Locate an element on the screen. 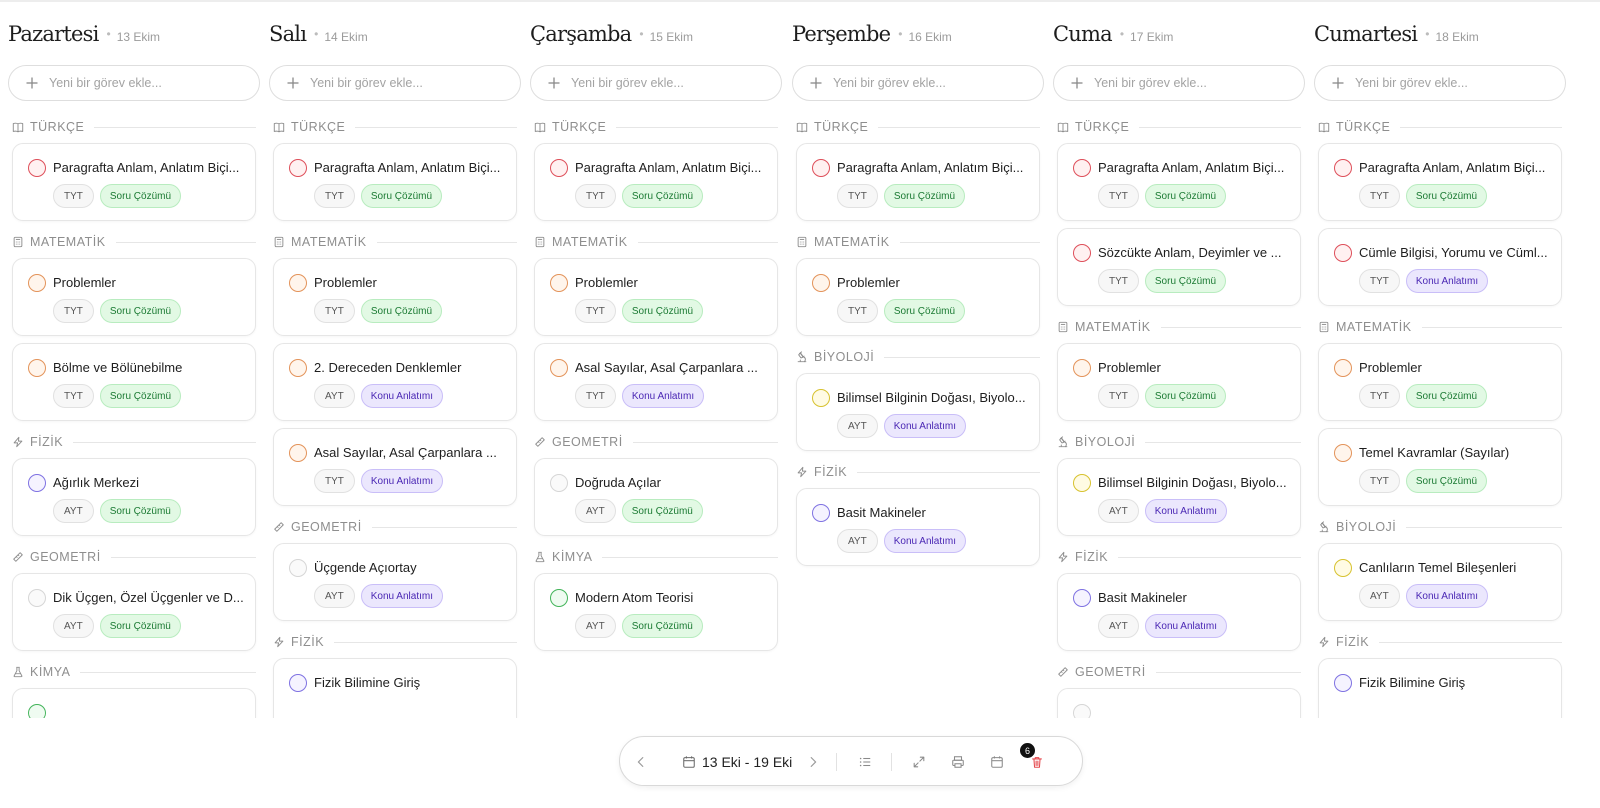 Image resolution: width=1600 pixels, height=808 pixels. subject-label: FİZİK is located at coordinates (1092, 557).